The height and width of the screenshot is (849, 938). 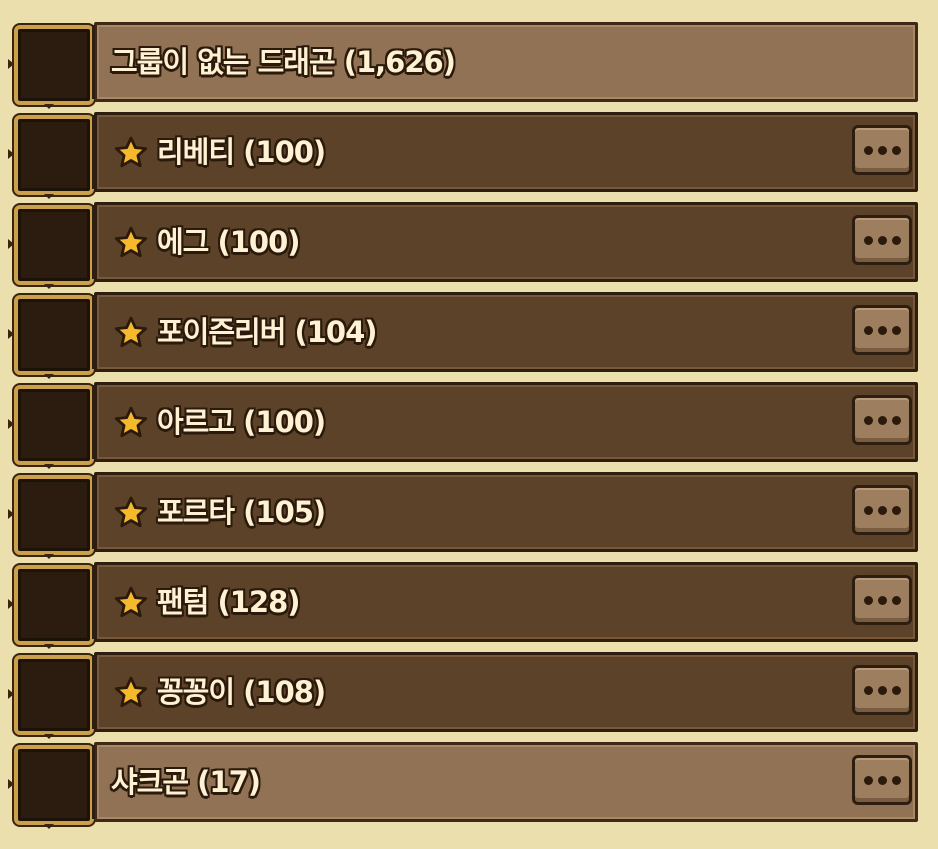 What do you see at coordinates (505, 332) in the screenshot?
I see `group-bar: 포이즌리버 (104)` at bounding box center [505, 332].